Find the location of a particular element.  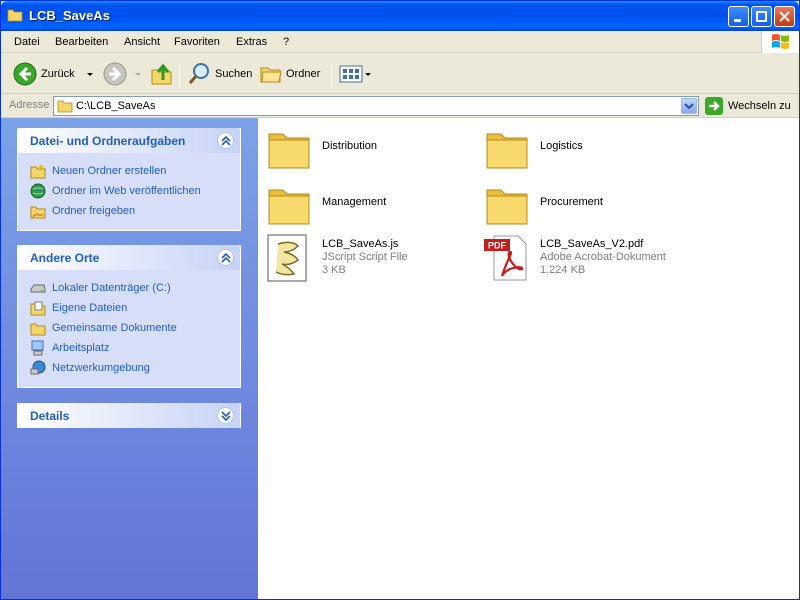

window-title: LCB_SaveAs is located at coordinates (69, 15).